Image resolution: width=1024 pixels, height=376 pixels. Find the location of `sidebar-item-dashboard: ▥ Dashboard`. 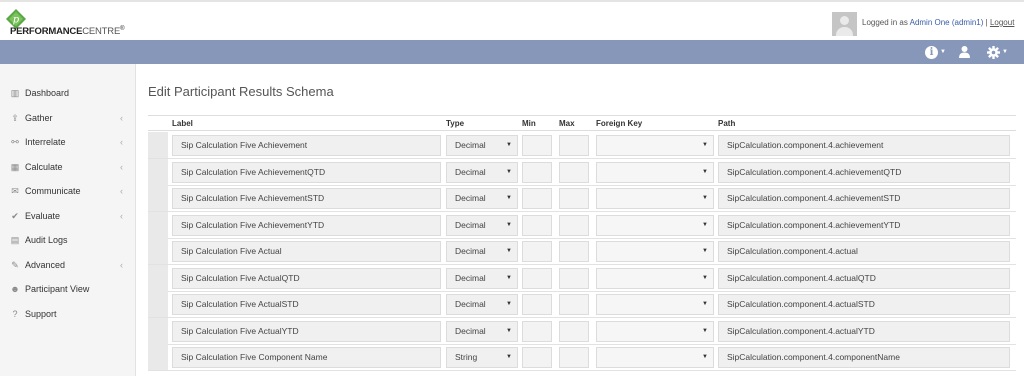

sidebar-item-dashboard: ▥ Dashboard is located at coordinates (67, 93).